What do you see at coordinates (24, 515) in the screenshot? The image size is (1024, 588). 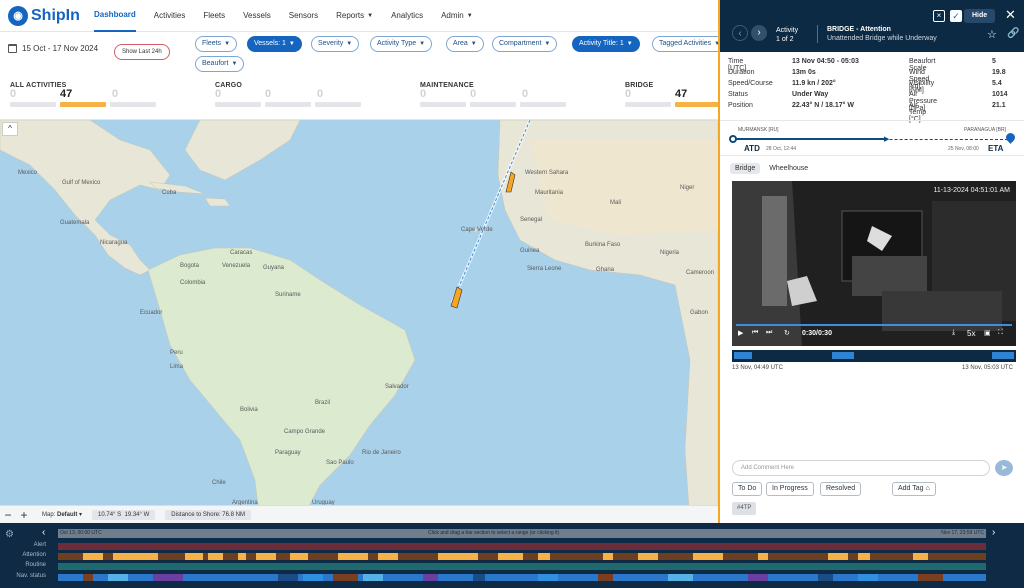 I see `zoom-in-button: +` at bounding box center [24, 515].